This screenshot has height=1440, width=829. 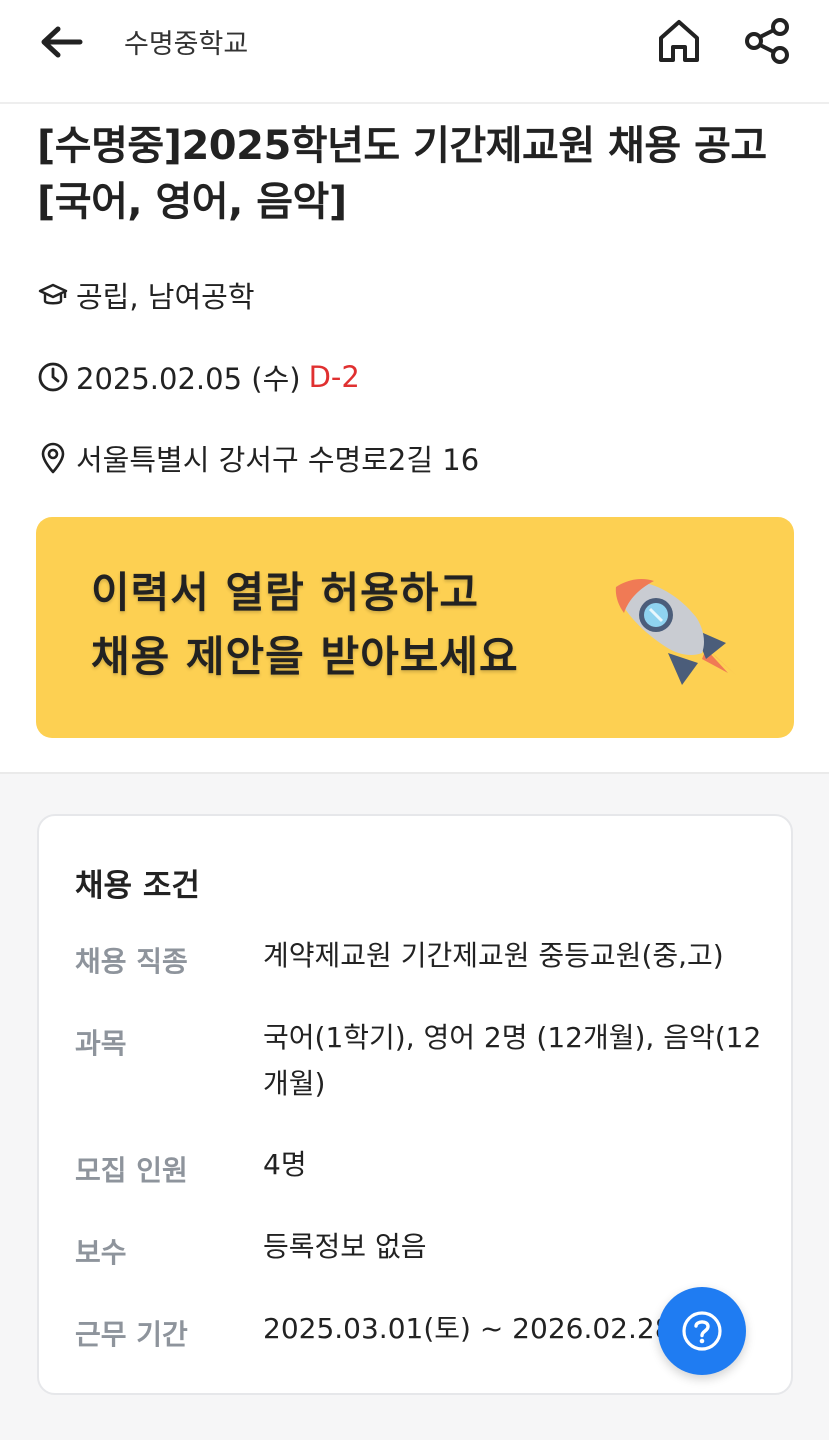 I want to click on back-button, so click(x=62, y=42).